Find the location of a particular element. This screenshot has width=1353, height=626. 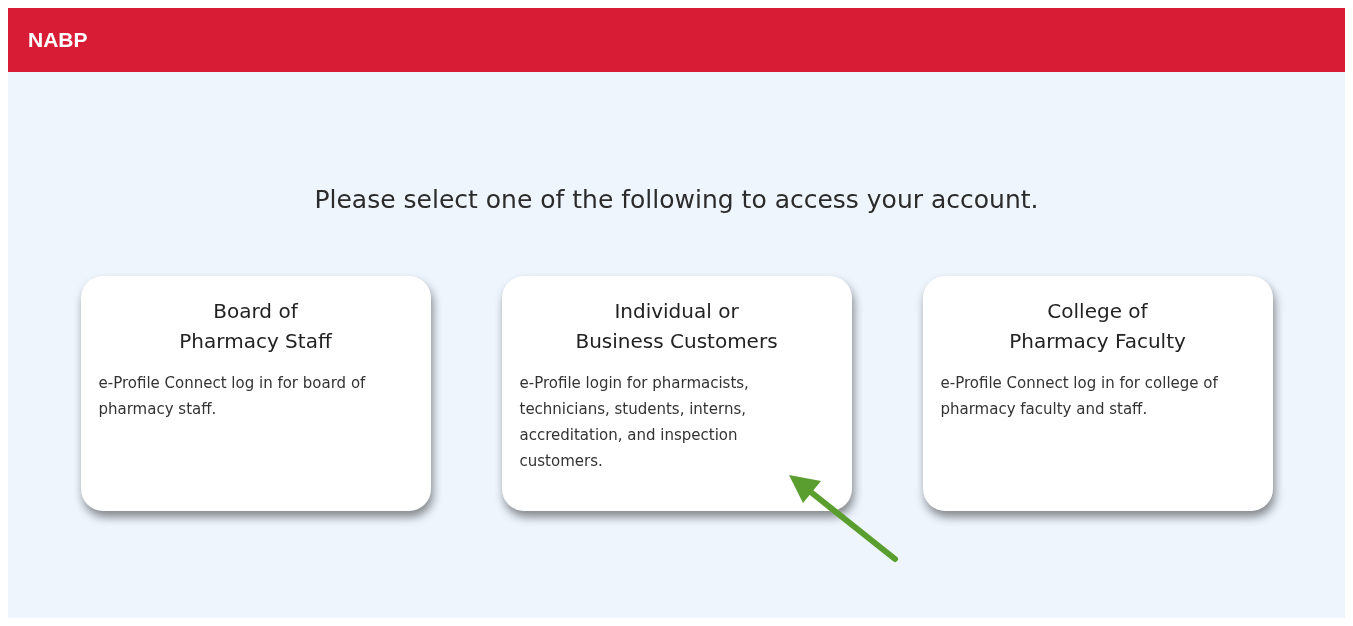

page-heading: Please select one of the following to access your account. is located at coordinates (676, 199).